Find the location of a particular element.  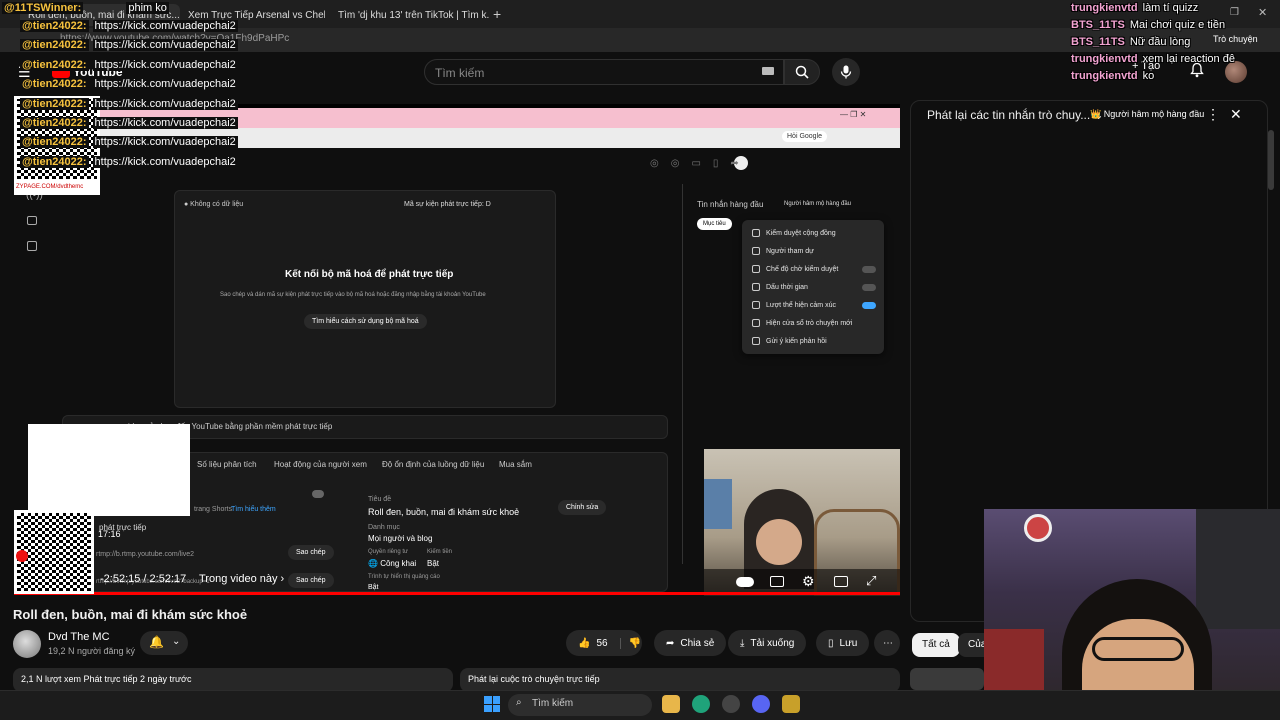

notifications-button is located at coordinates (1197, 72).